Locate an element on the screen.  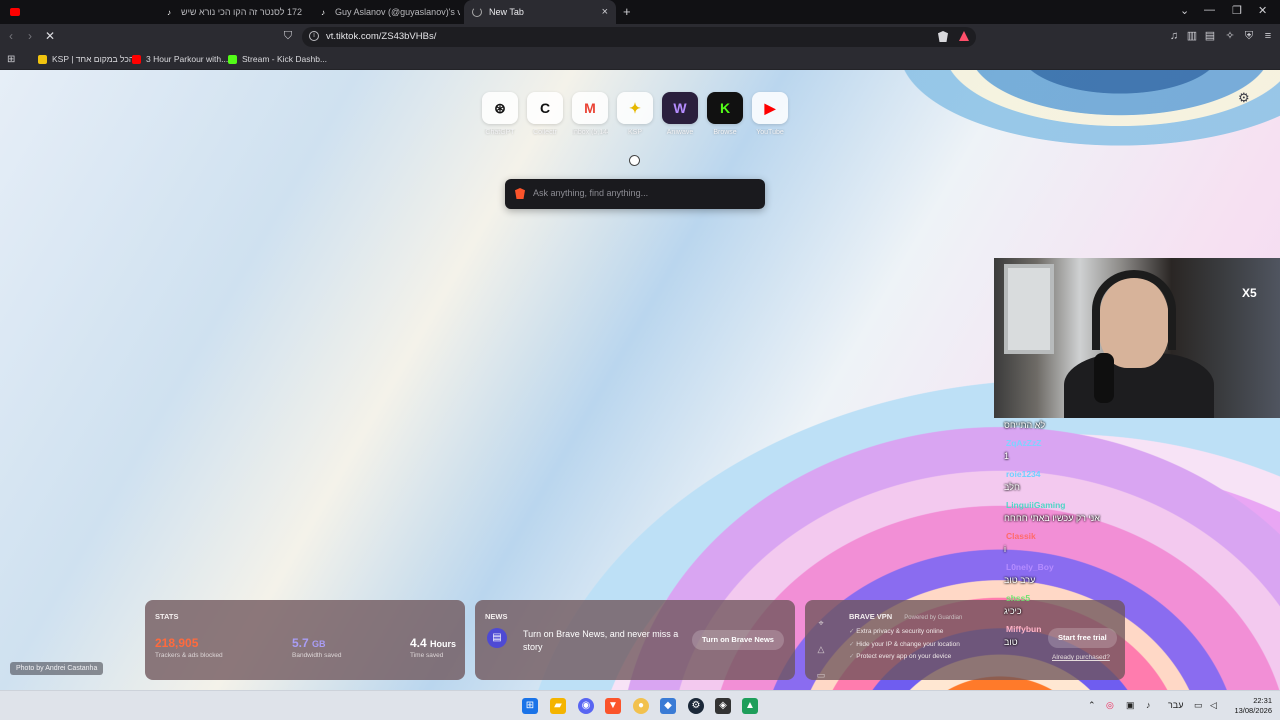
top-site-youtube: ▶ YouTube is located at coordinates (770, 114).